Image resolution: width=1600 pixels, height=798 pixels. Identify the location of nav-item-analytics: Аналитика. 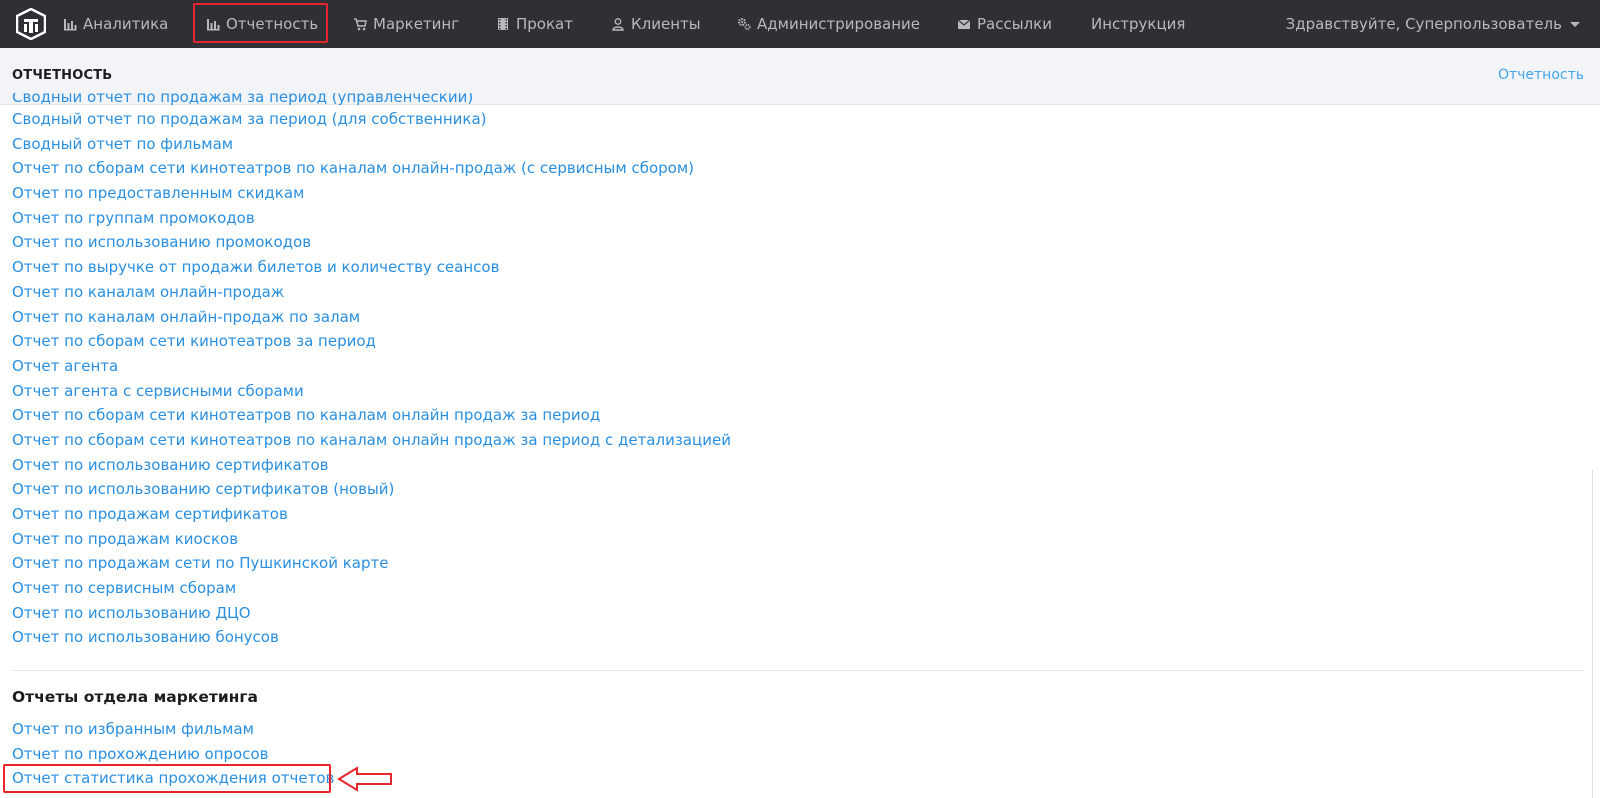
(115, 24).